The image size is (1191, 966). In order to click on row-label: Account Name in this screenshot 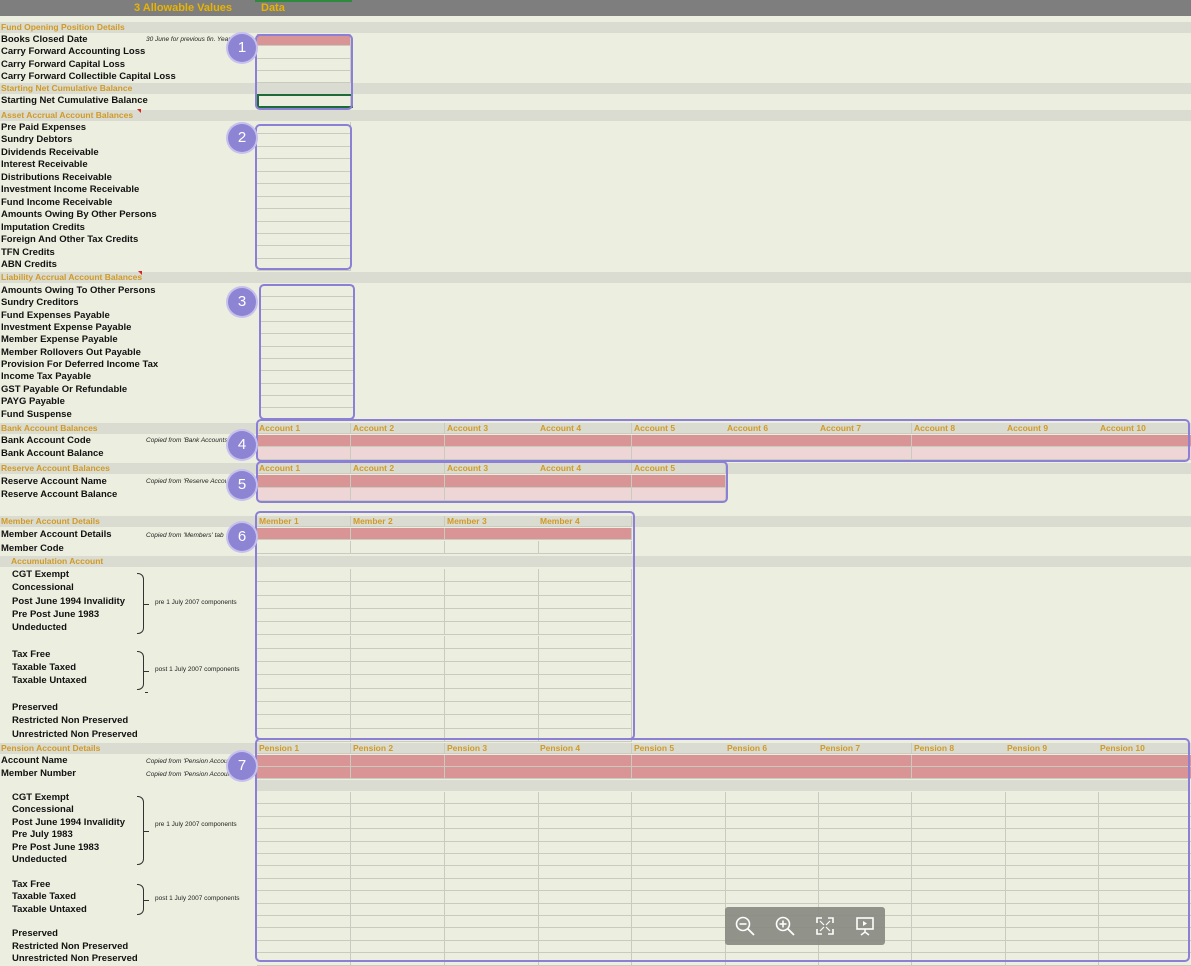, I will do `click(34, 760)`.